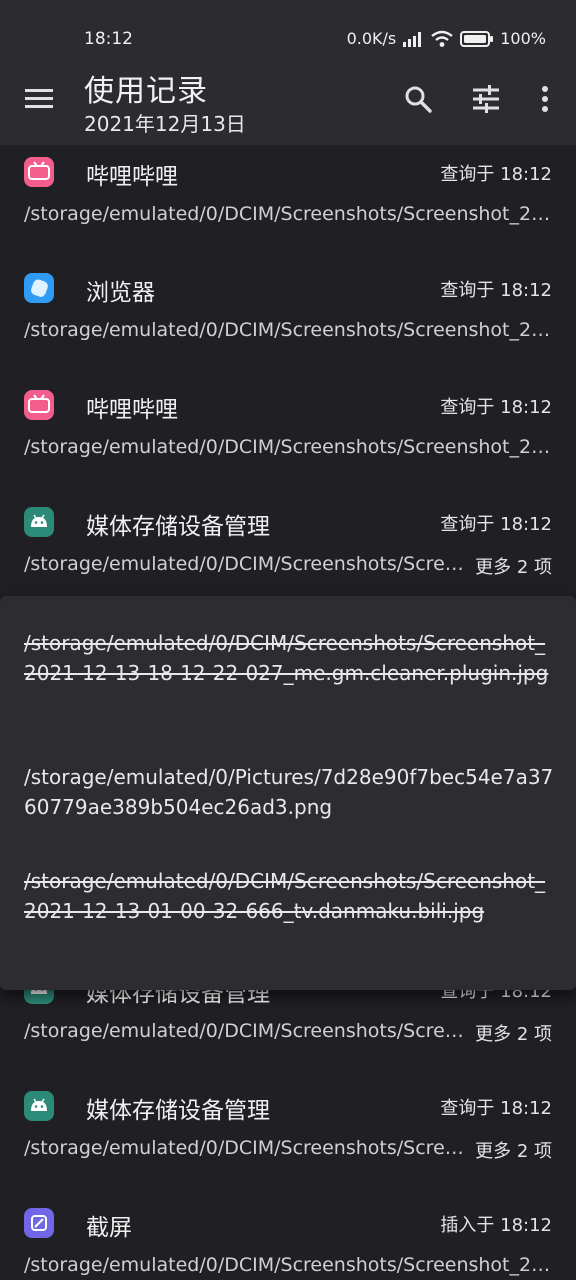 The height and width of the screenshot is (1280, 576). What do you see at coordinates (39, 1223) in the screenshot?
I see `screenshot-icon` at bounding box center [39, 1223].